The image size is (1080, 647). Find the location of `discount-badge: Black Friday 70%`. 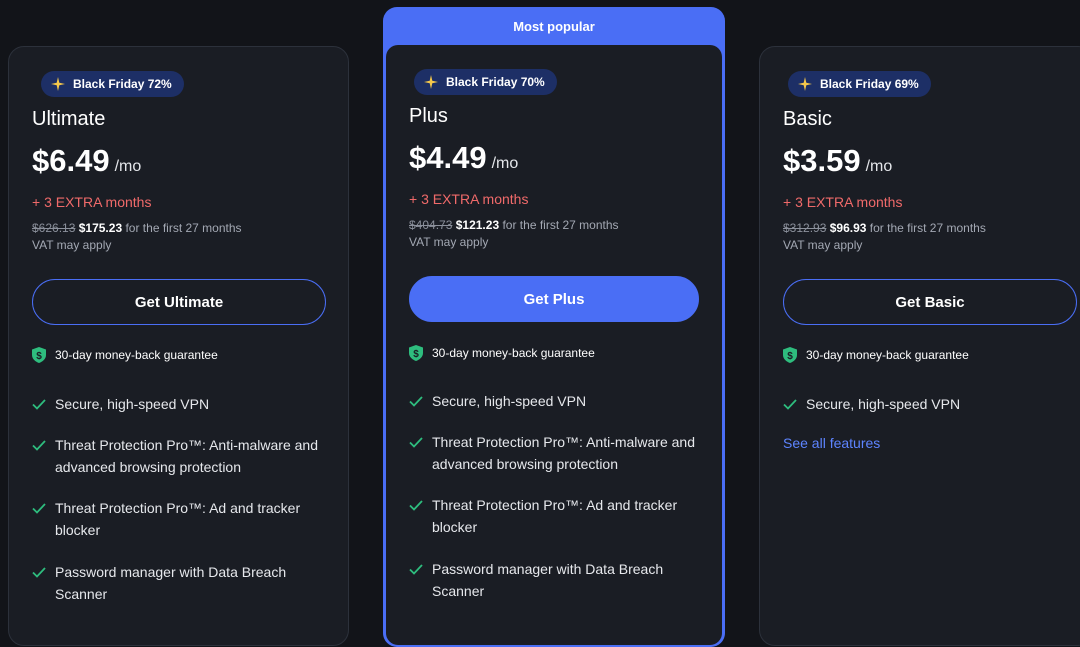

discount-badge: Black Friday 70% is located at coordinates (485, 82).